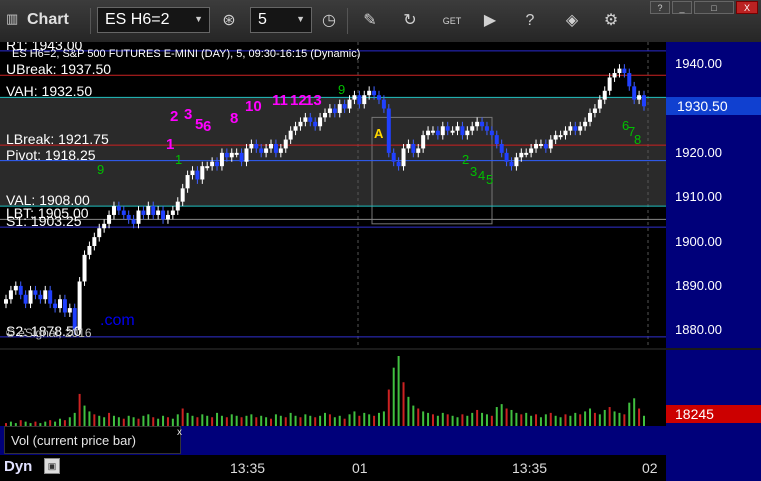  What do you see at coordinates (248, 468) in the screenshot?
I see `time-tick: 13:35` at bounding box center [248, 468].